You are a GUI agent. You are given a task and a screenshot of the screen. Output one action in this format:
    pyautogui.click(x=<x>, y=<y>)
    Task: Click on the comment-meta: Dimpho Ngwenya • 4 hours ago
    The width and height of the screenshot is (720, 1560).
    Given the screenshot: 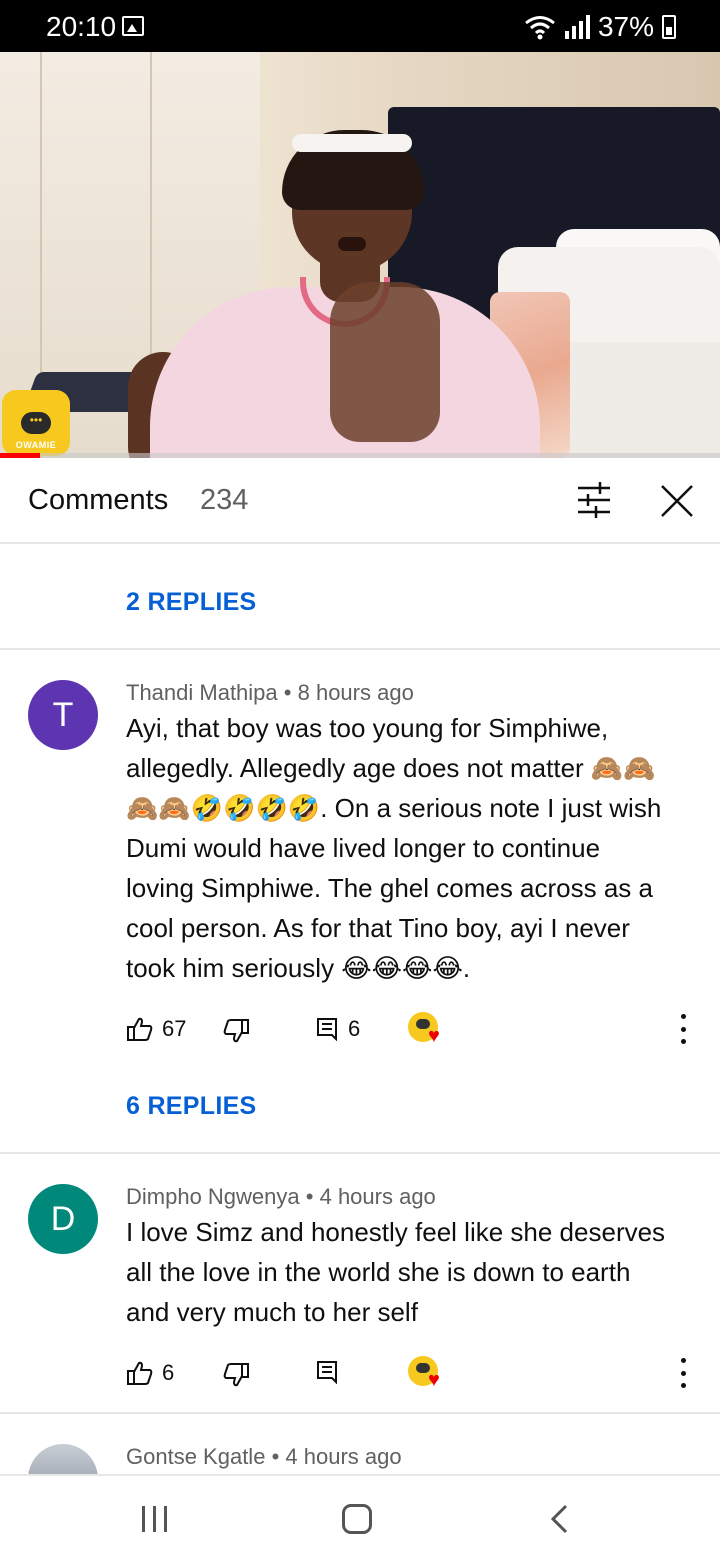 What is the action you would take?
    pyautogui.click(x=281, y=1197)
    